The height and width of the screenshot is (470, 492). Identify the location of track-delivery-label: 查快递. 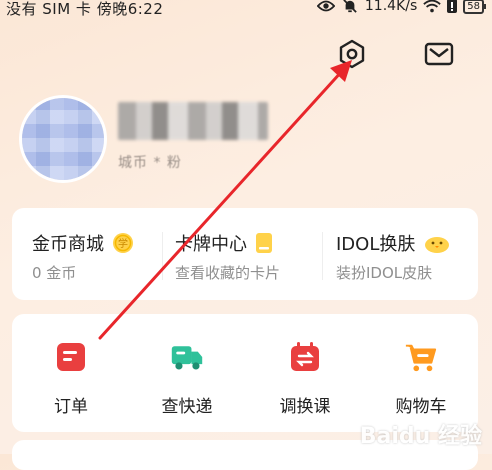
(187, 407).